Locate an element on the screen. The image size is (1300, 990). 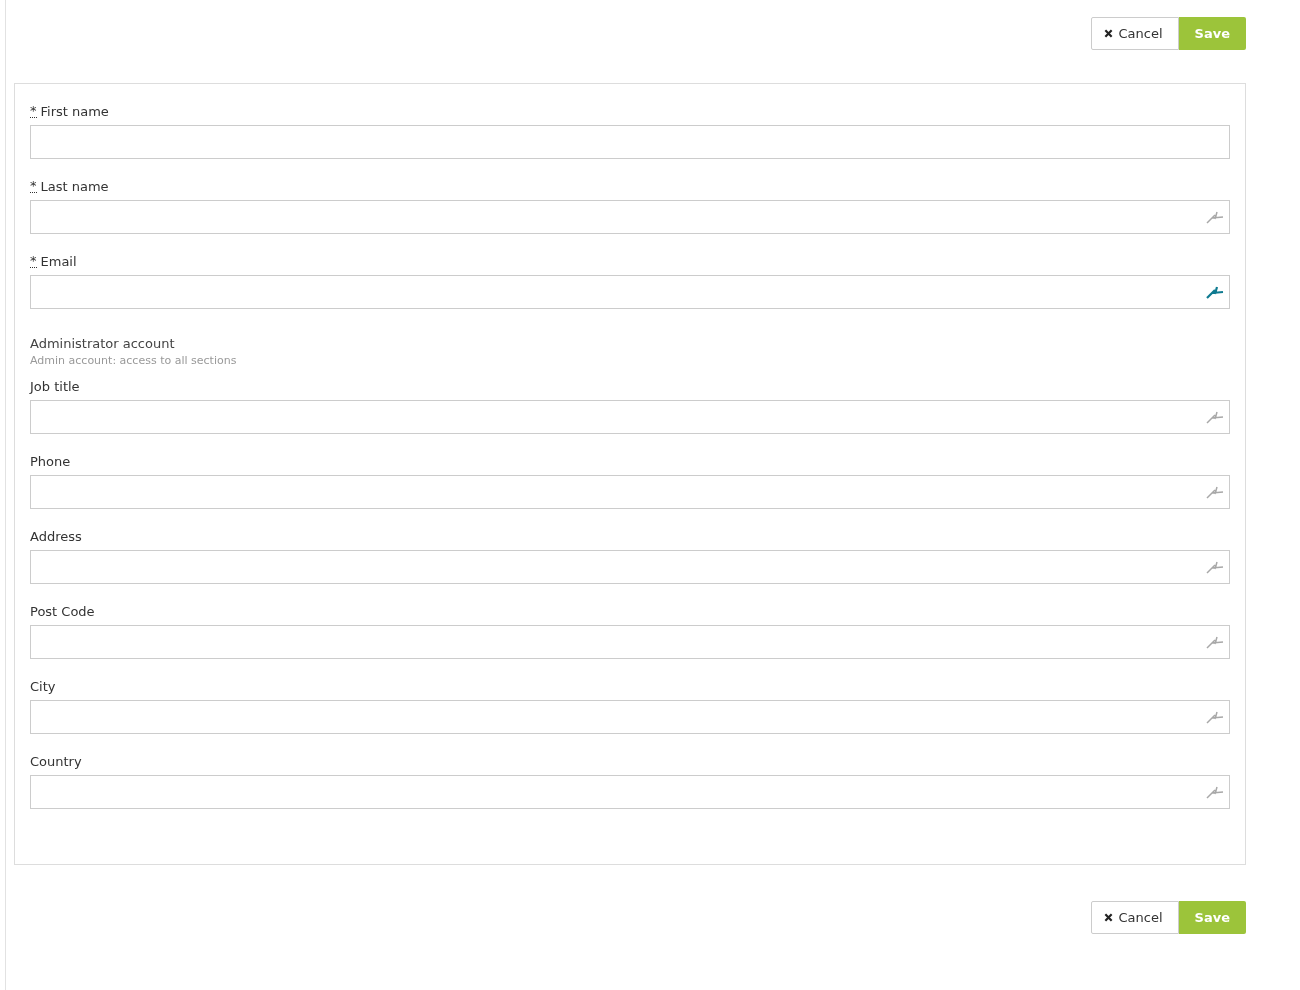
field-label: First name is located at coordinates (74, 111).